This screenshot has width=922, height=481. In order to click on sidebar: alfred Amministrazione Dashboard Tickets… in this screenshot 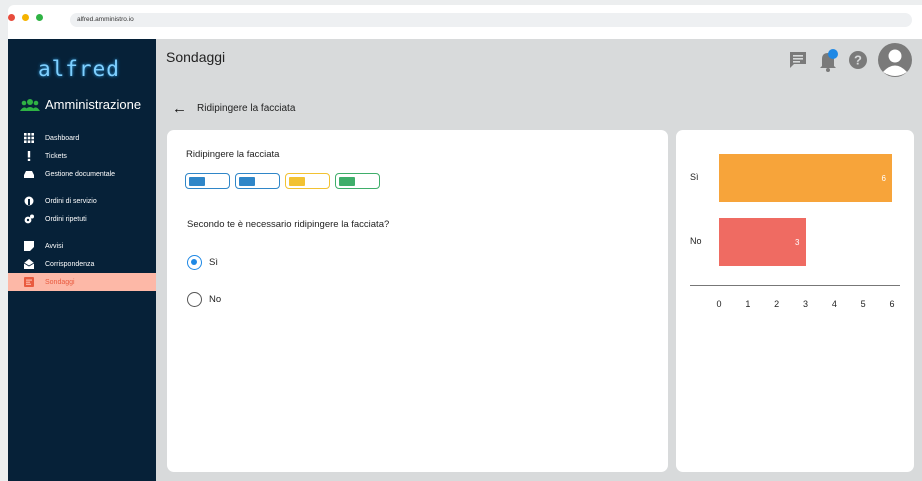, I will do `click(82, 260)`.